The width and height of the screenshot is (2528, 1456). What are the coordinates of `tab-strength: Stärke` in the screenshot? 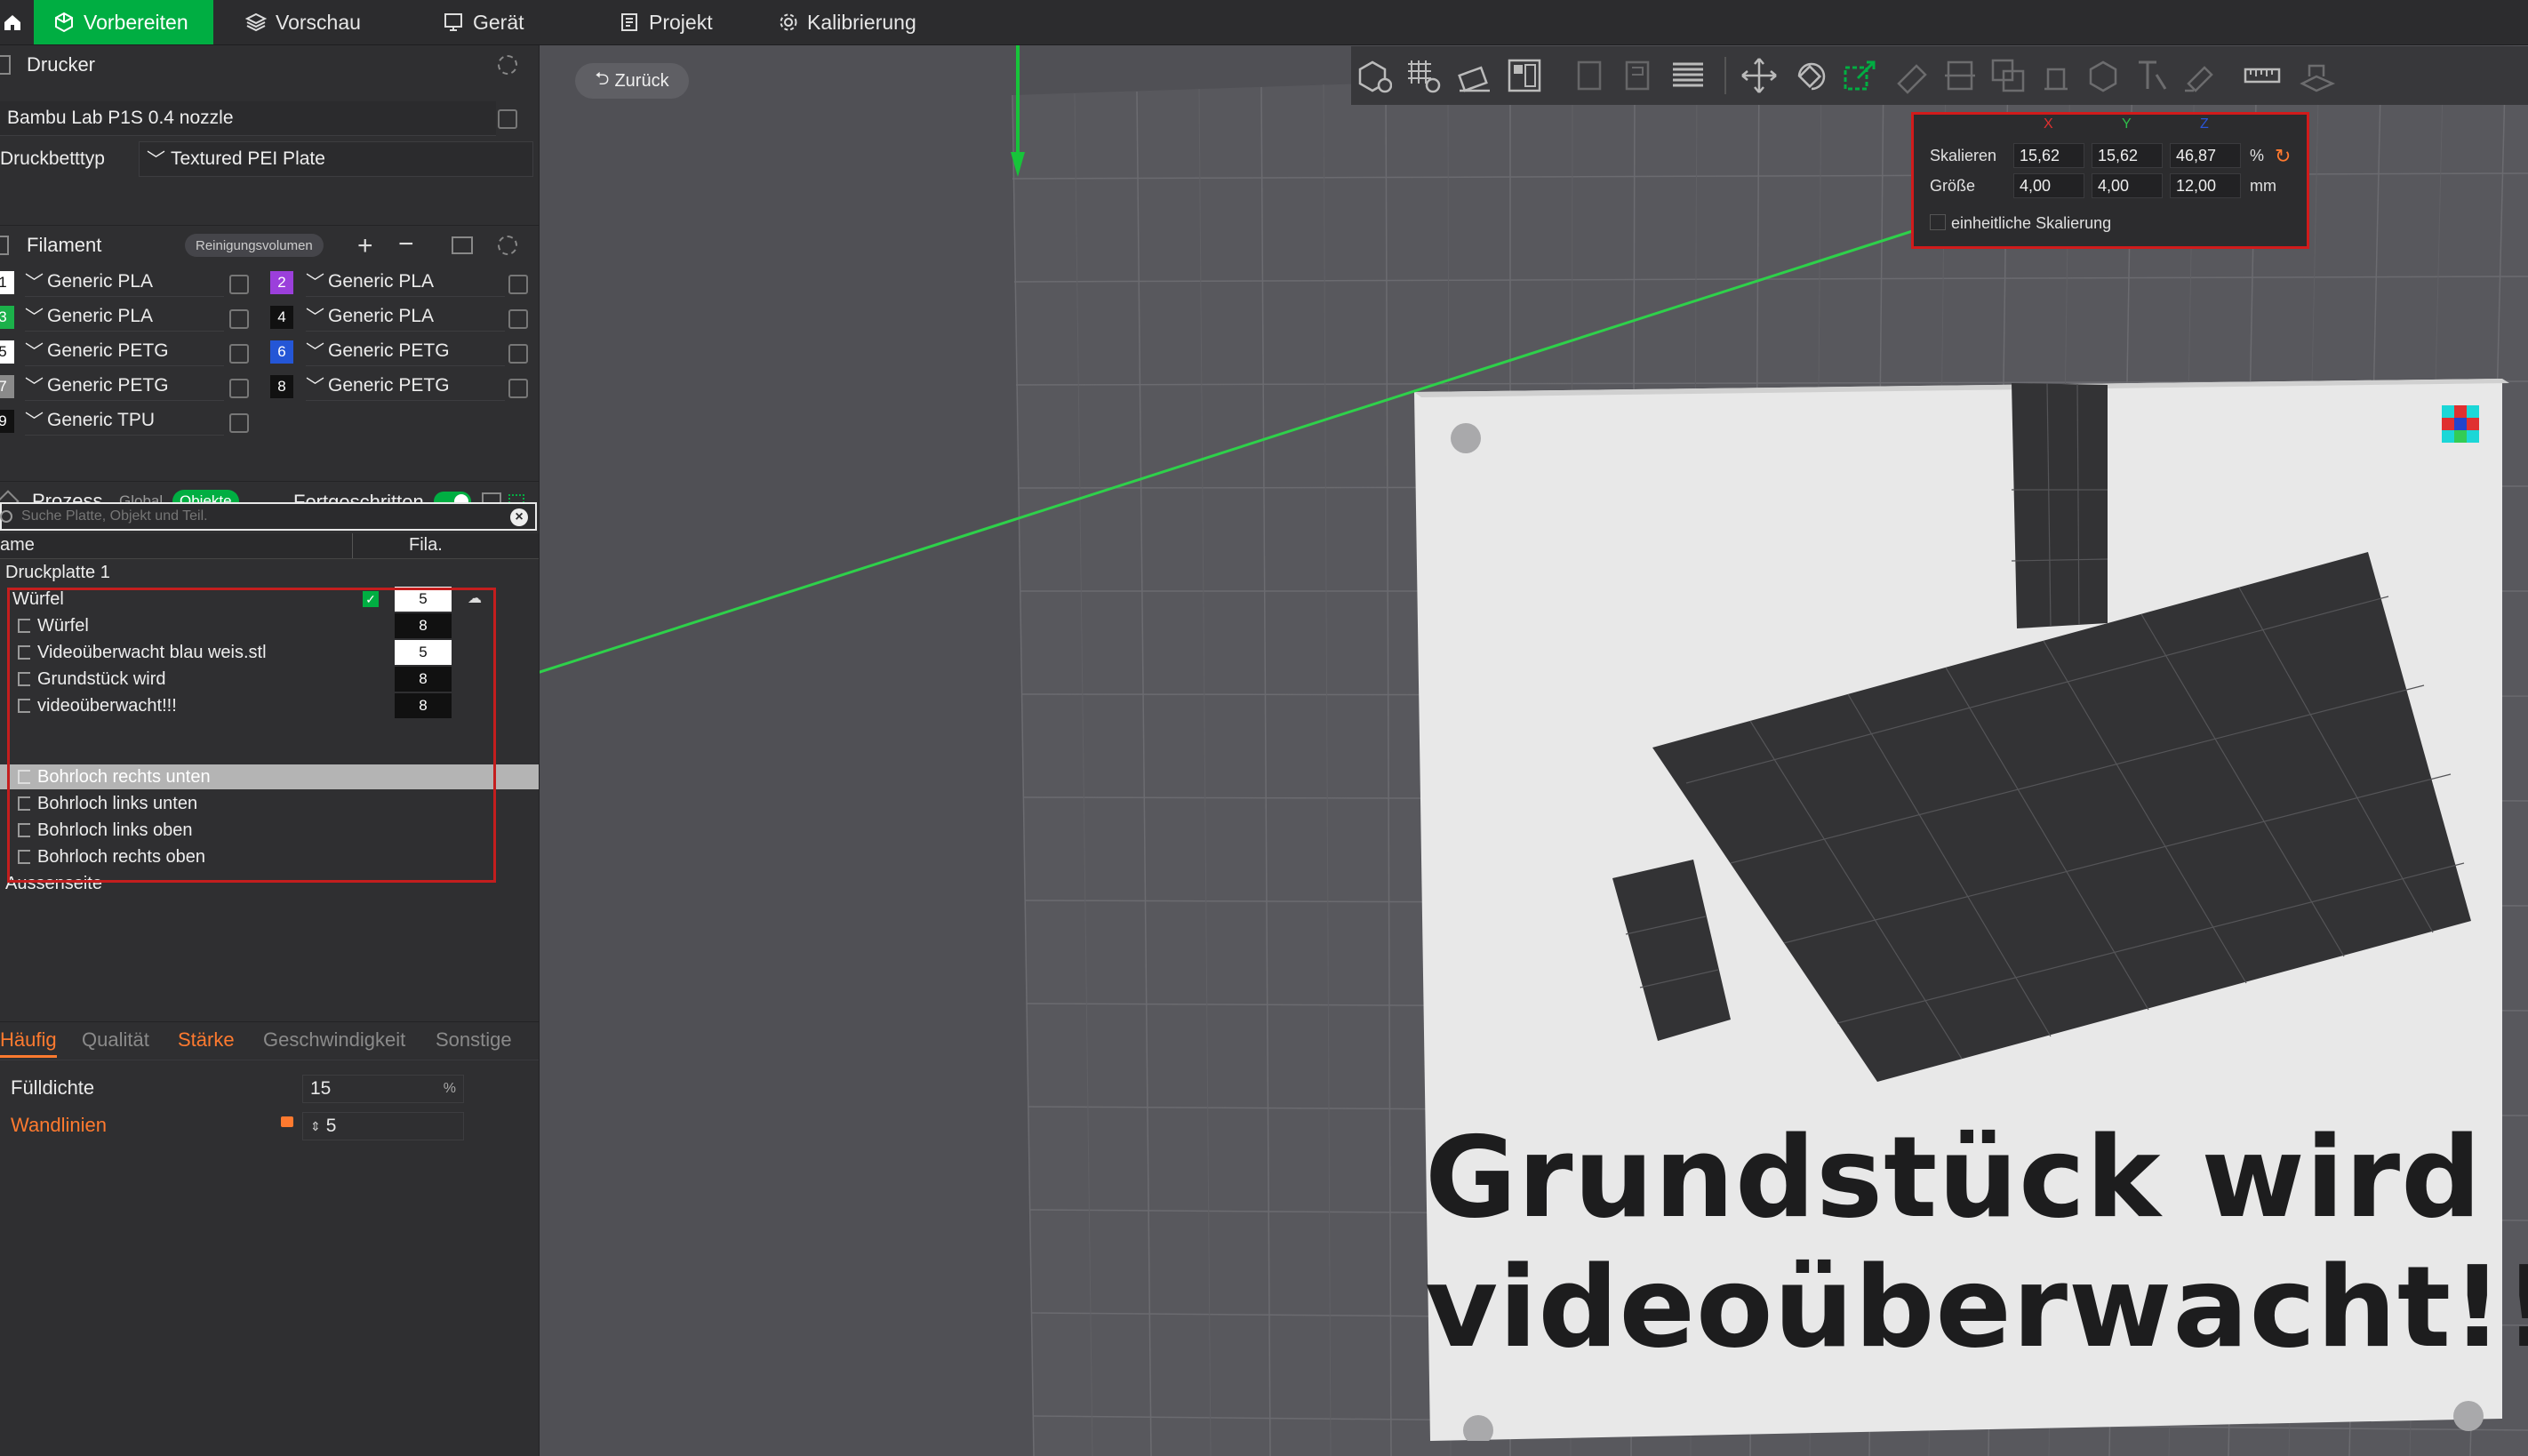 It's located at (206, 1040).